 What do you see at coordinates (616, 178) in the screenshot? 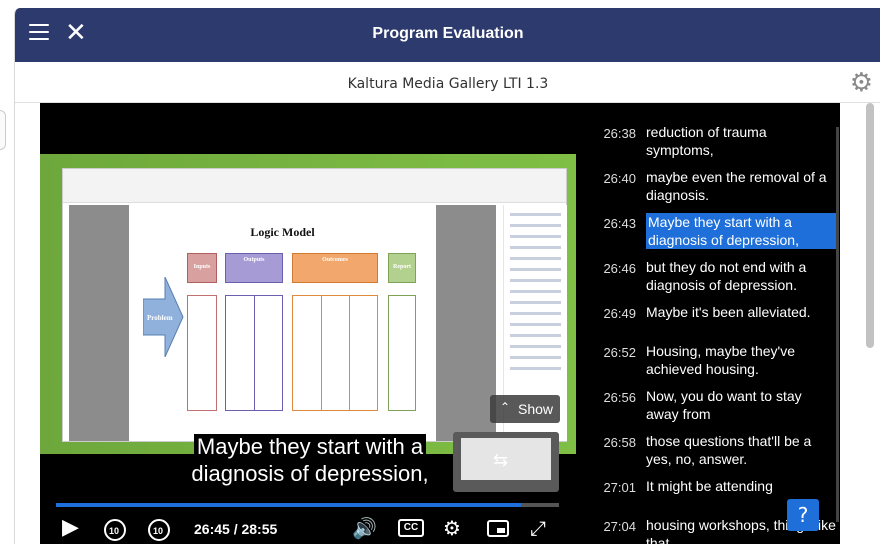
I see `transcript-time: 26:40` at bounding box center [616, 178].